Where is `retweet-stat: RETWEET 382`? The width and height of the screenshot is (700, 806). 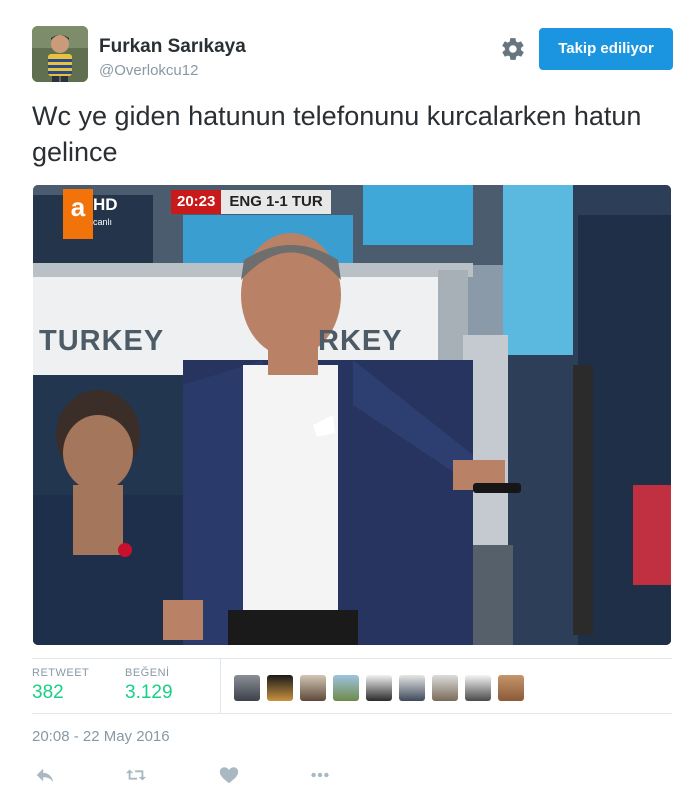
retweet-stat: RETWEET 382 is located at coordinates (60, 685).